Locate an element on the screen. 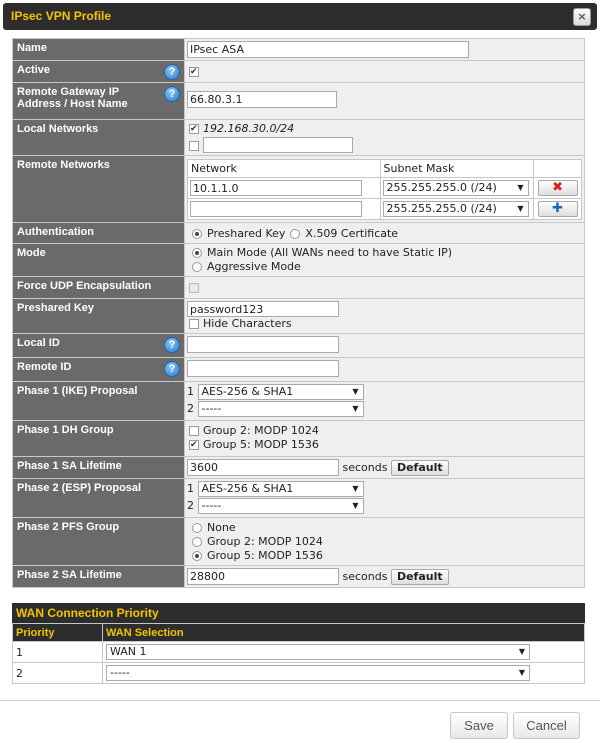 This screenshot has width=600, height=743. x509-radio is located at coordinates (295, 234).